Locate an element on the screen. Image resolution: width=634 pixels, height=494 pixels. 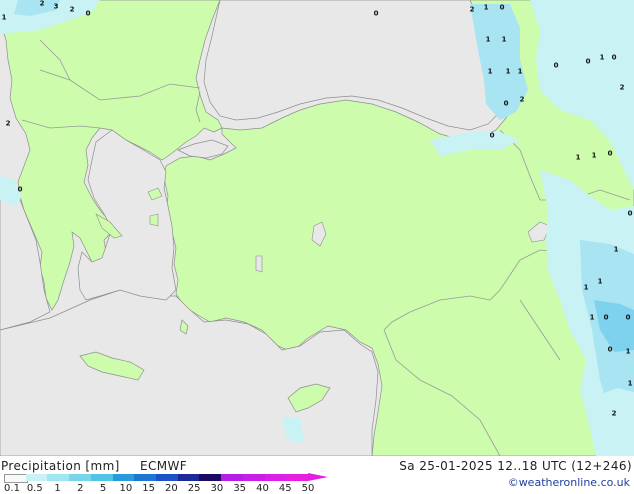
colorbar-tick-label: 0.5 is located at coordinates (34, 488).